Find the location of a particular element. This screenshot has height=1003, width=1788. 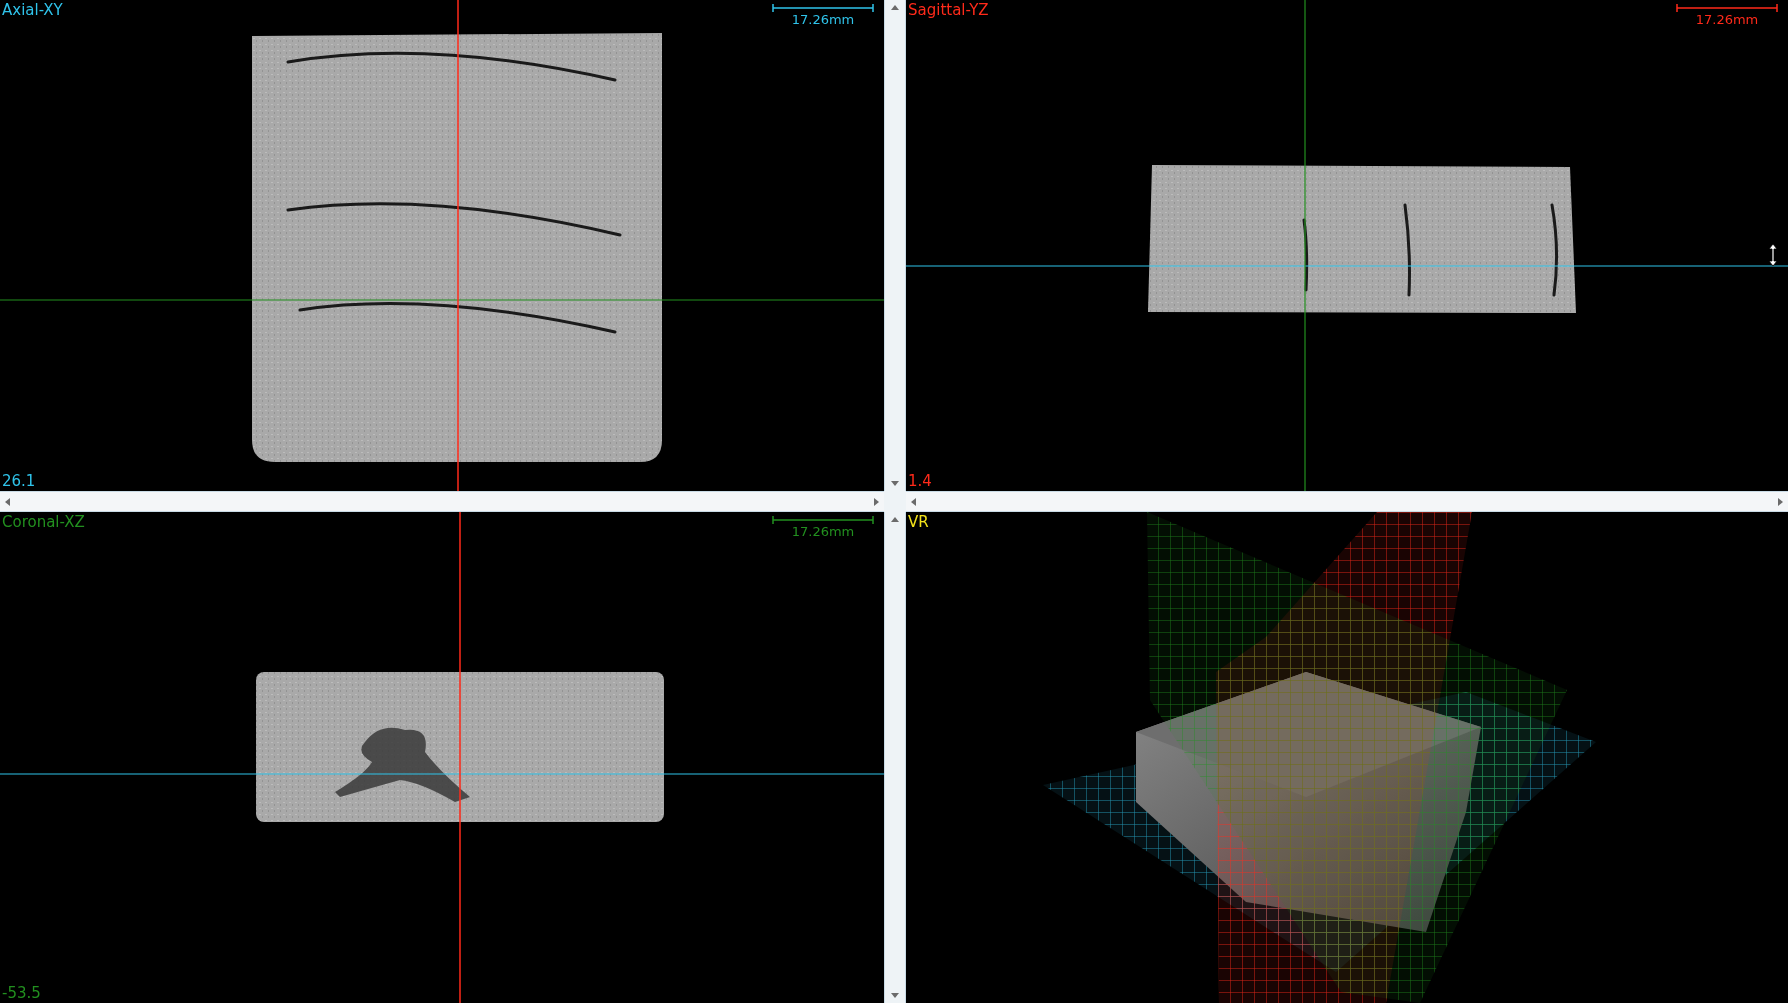

viewport-label: VR is located at coordinates (918, 522).